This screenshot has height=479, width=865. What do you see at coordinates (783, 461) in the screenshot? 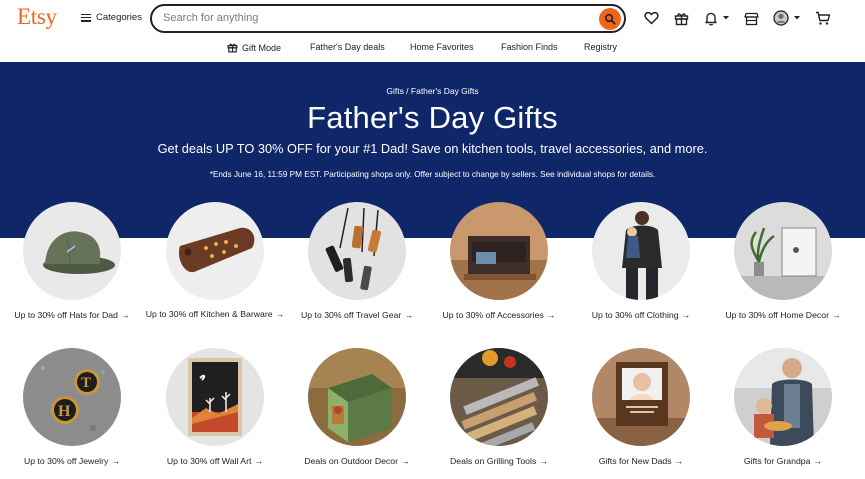
I see `category-label: Gifts for Grandpa →` at bounding box center [783, 461].